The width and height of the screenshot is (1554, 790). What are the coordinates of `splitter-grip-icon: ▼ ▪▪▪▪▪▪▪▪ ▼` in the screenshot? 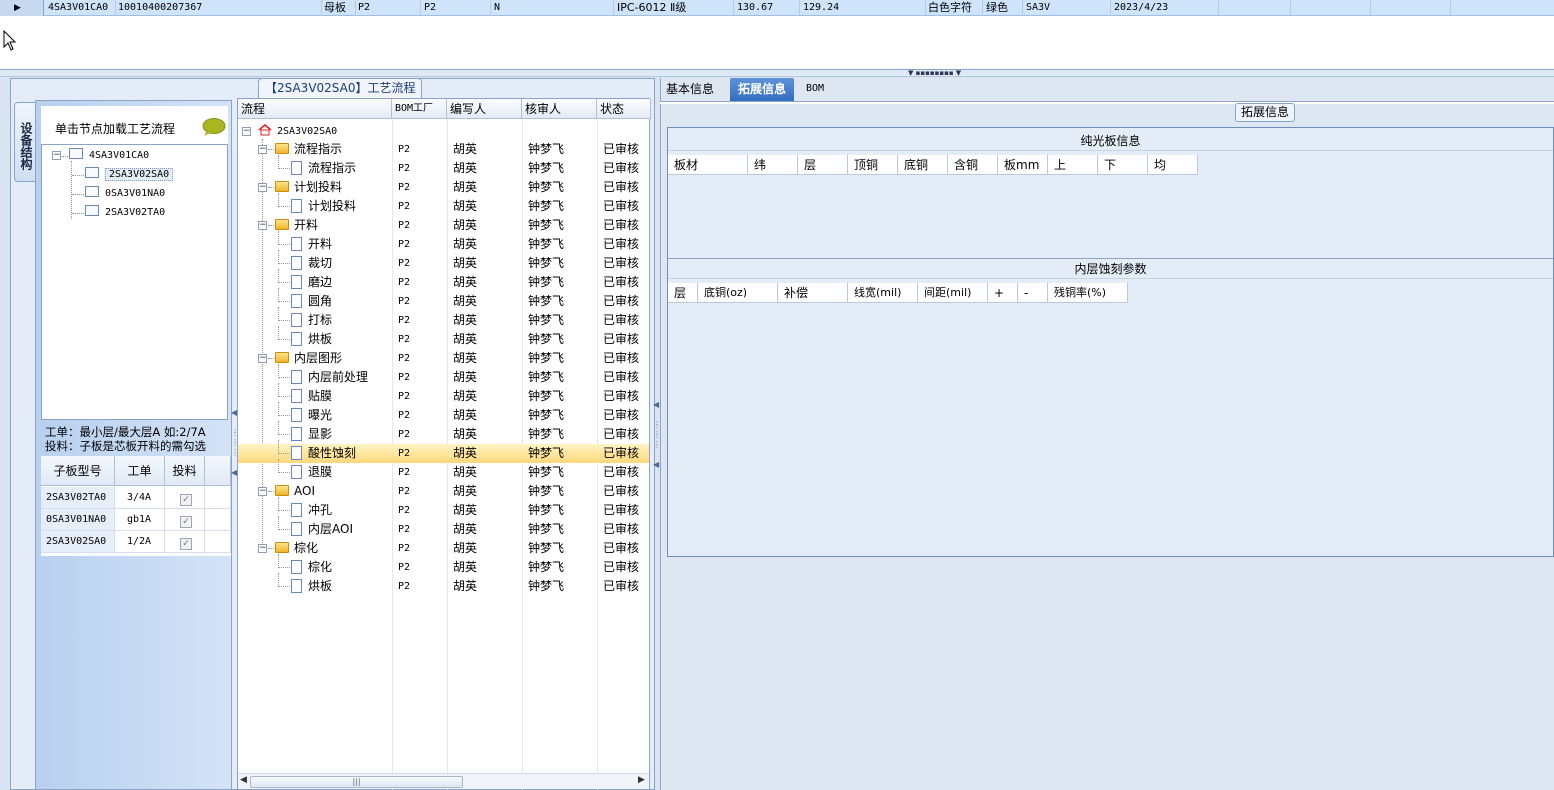 It's located at (934, 73).